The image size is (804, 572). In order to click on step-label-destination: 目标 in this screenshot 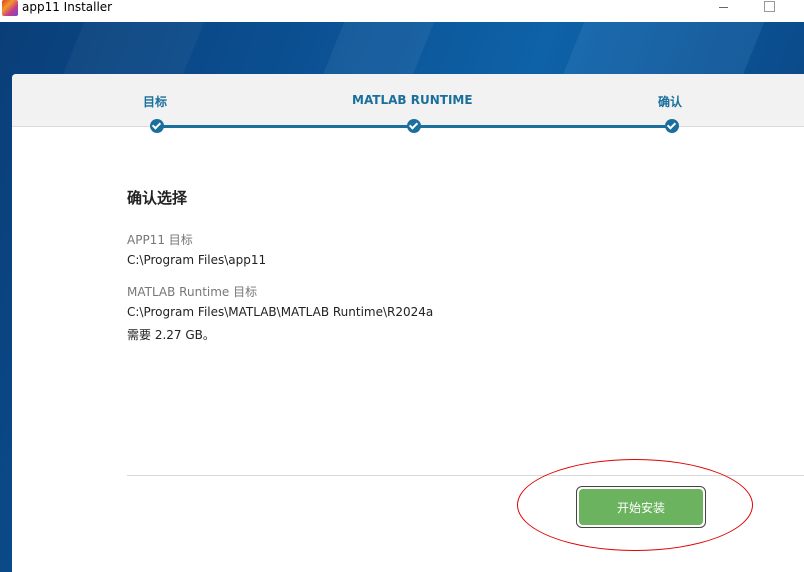, I will do `click(155, 102)`.